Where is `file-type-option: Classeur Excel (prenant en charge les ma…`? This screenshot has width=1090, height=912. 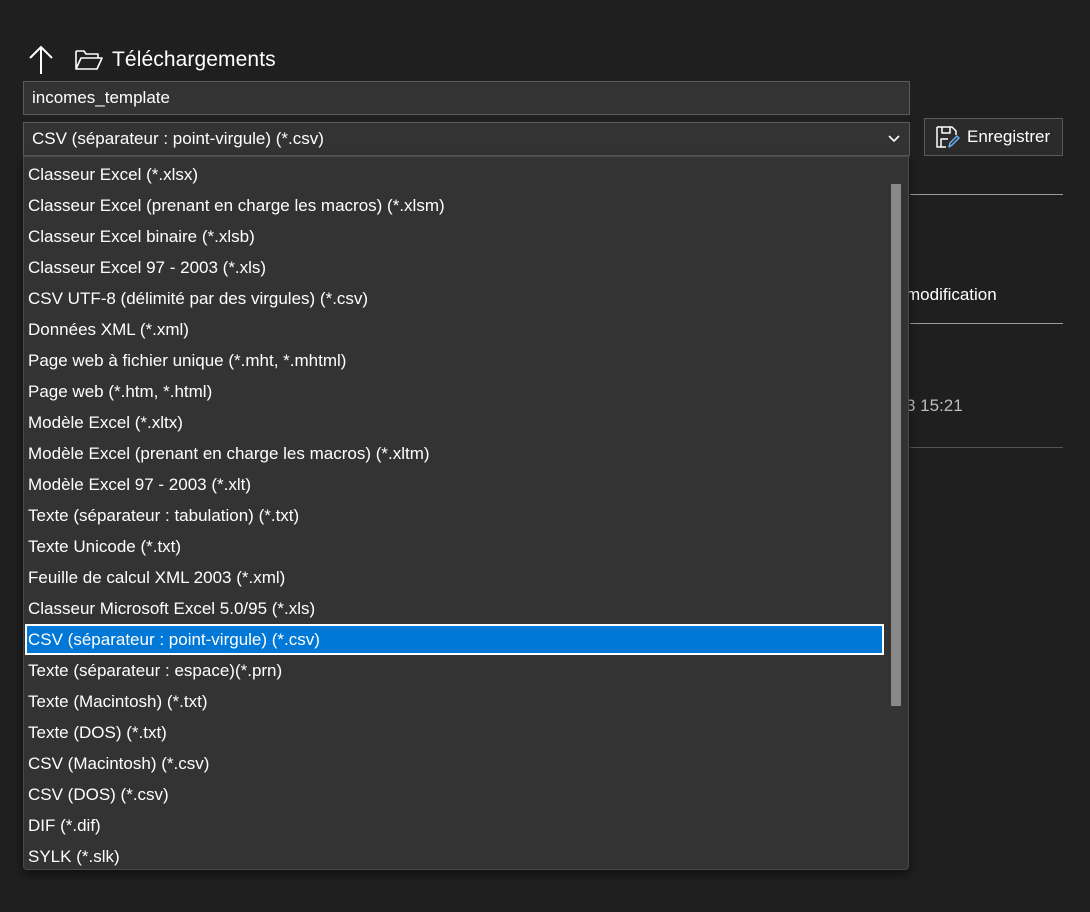 file-type-option: Classeur Excel (prenant en charge les ma… is located at coordinates (454, 205).